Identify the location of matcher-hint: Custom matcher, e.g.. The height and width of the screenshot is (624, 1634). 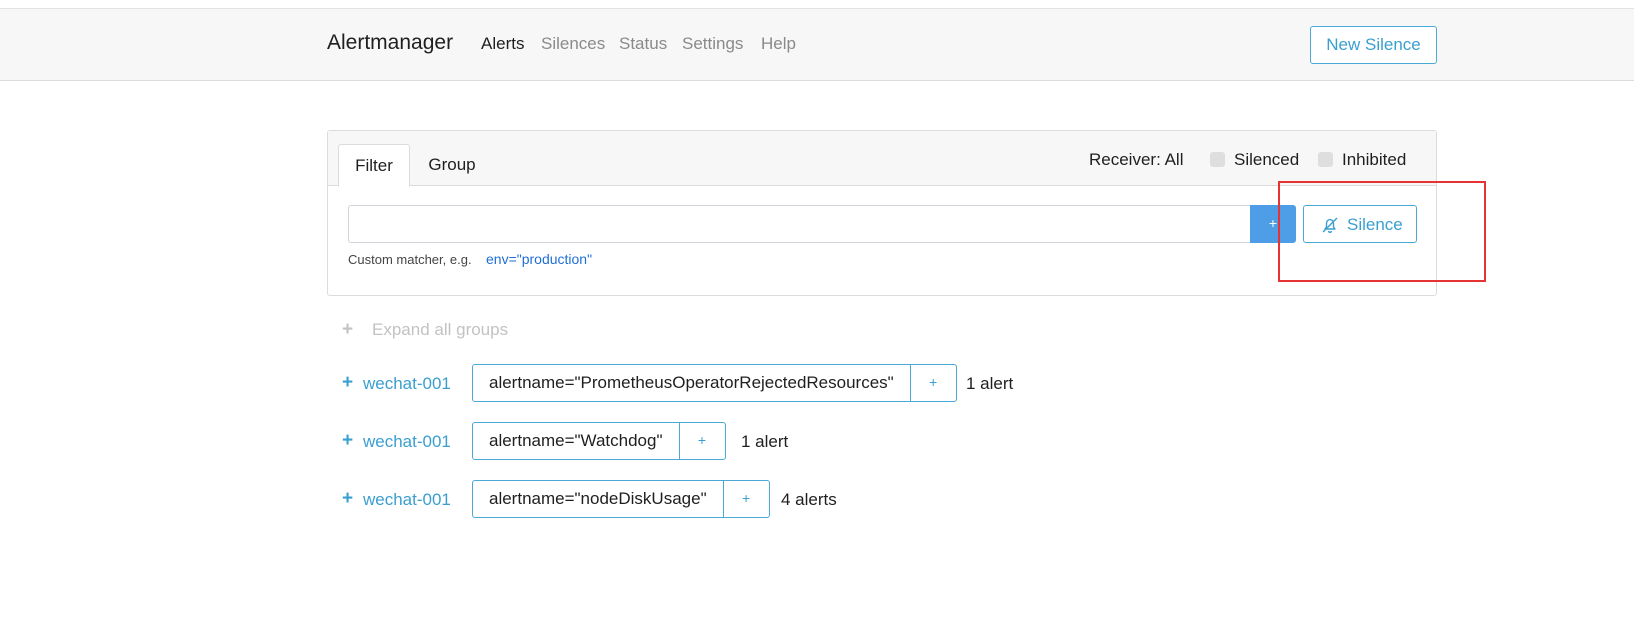
(410, 259).